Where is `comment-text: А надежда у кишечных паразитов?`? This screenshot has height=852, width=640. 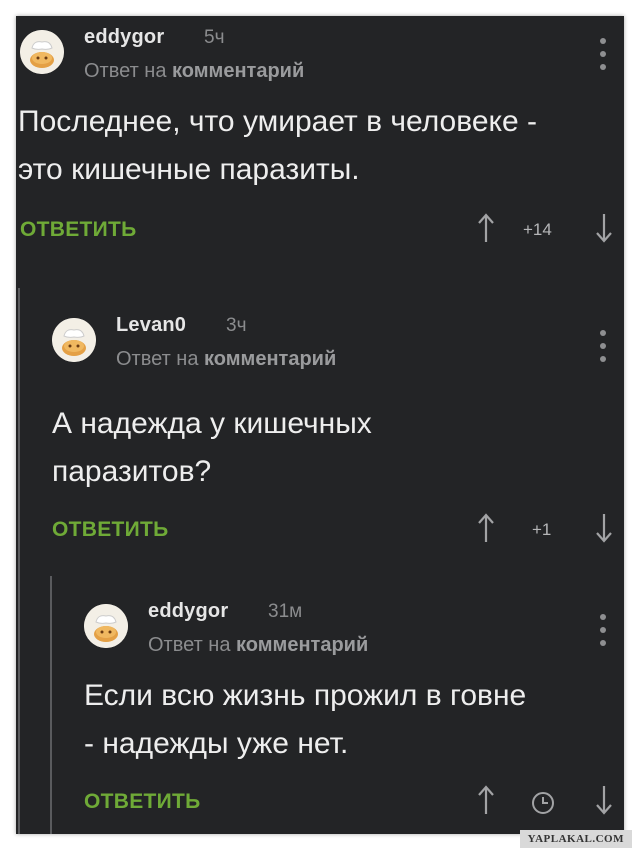 comment-text: А надежда у кишечных паразитов? is located at coordinates (212, 447).